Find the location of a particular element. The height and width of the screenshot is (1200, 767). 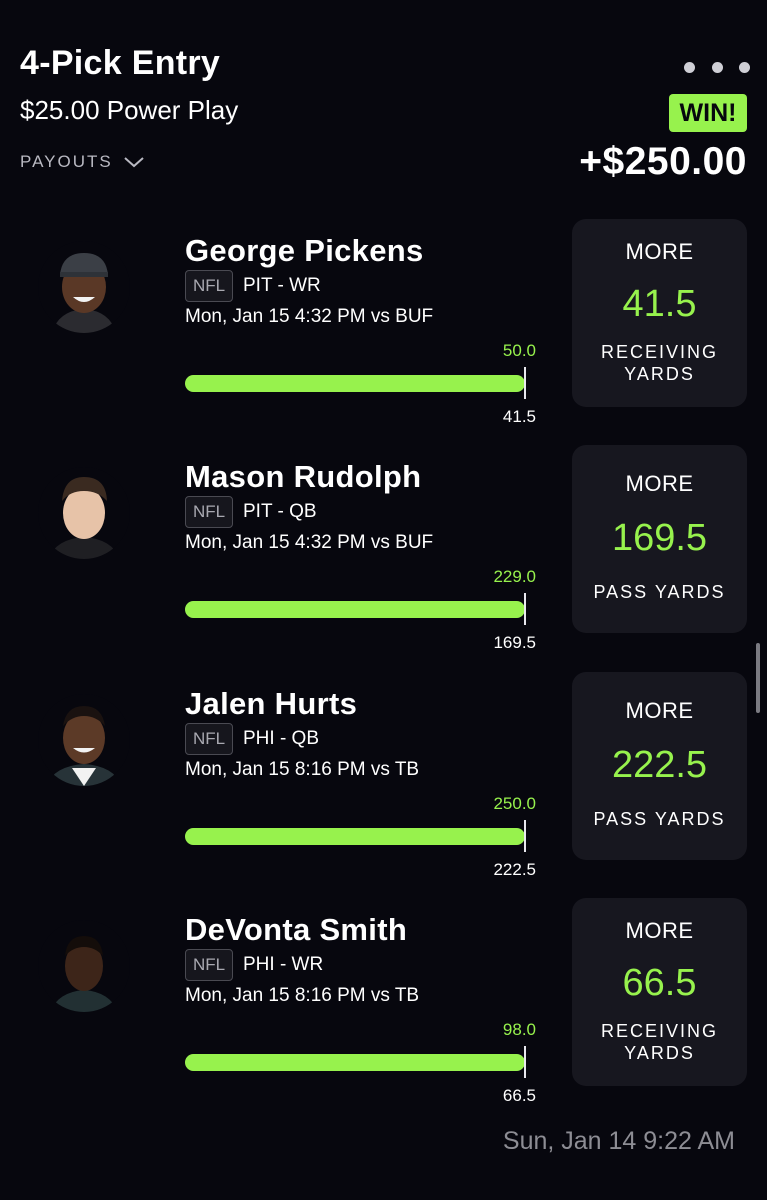

entry-timestamp: Sun, Jan 14 9:22 AM is located at coordinates (618, 1141).